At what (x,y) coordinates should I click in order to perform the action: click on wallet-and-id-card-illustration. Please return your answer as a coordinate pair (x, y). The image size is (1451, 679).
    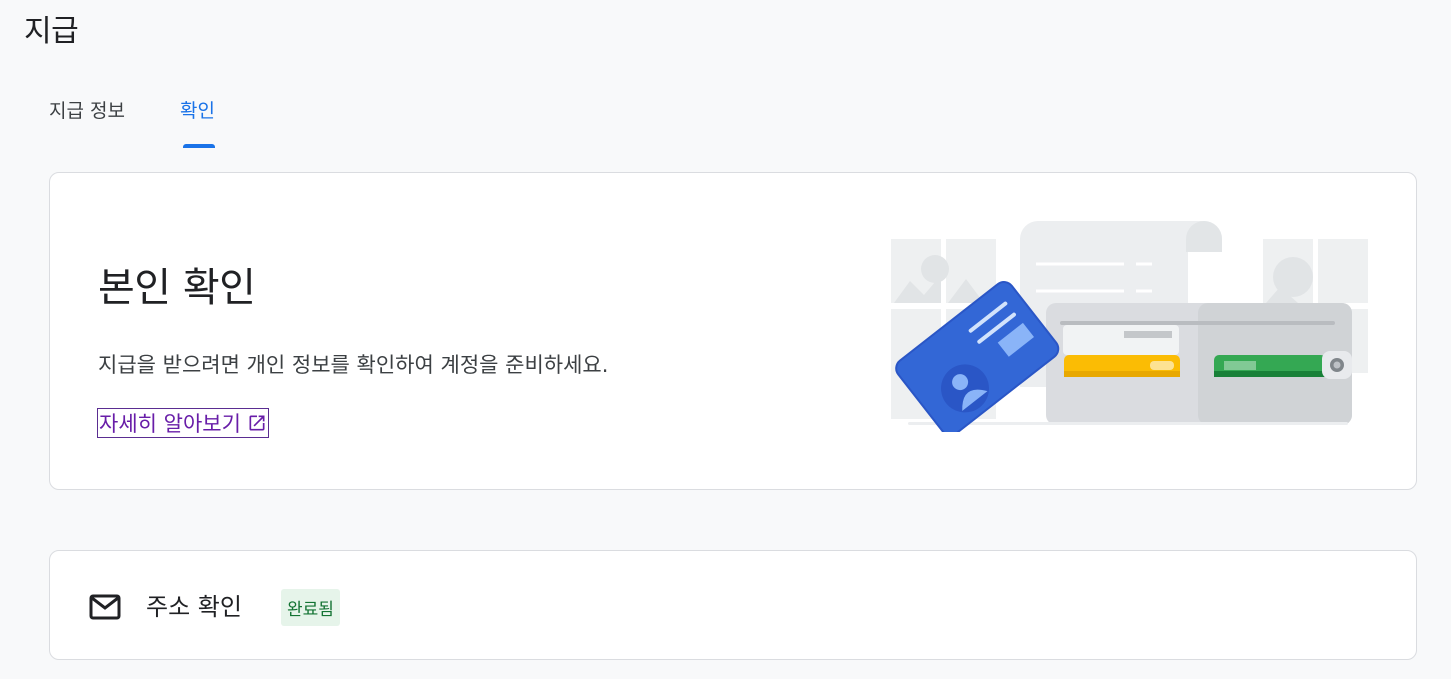
    Looking at the image, I should click on (1129, 326).